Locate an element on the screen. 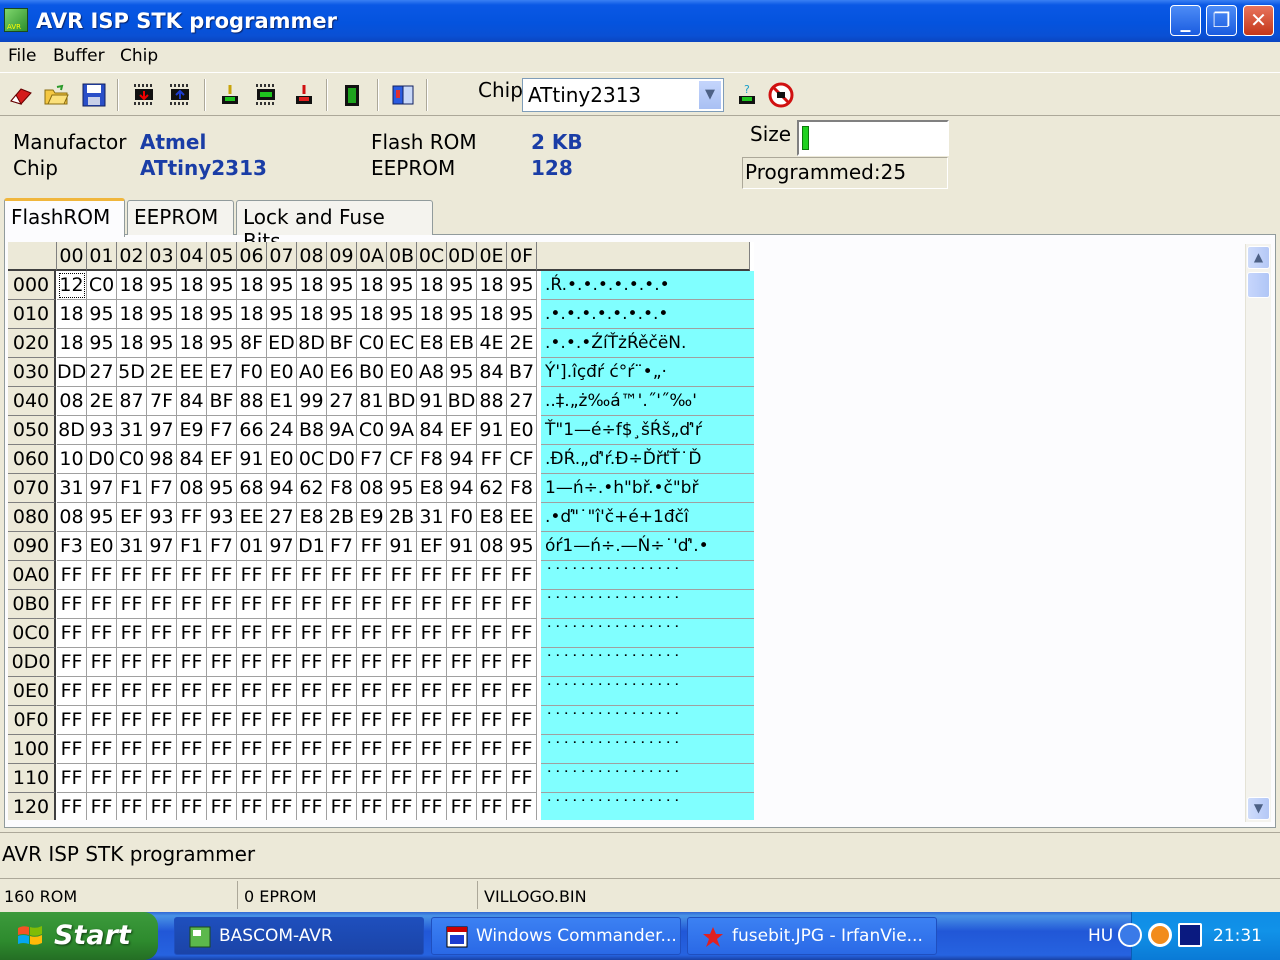 The image size is (1280, 960). ascii-cell: .•.•.•.•.•.•.•.• is located at coordinates (647, 314).